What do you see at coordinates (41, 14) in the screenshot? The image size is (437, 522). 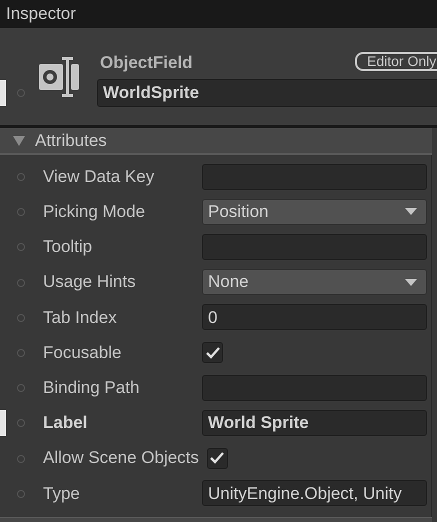 I see `window-title: Inspector` at bounding box center [41, 14].